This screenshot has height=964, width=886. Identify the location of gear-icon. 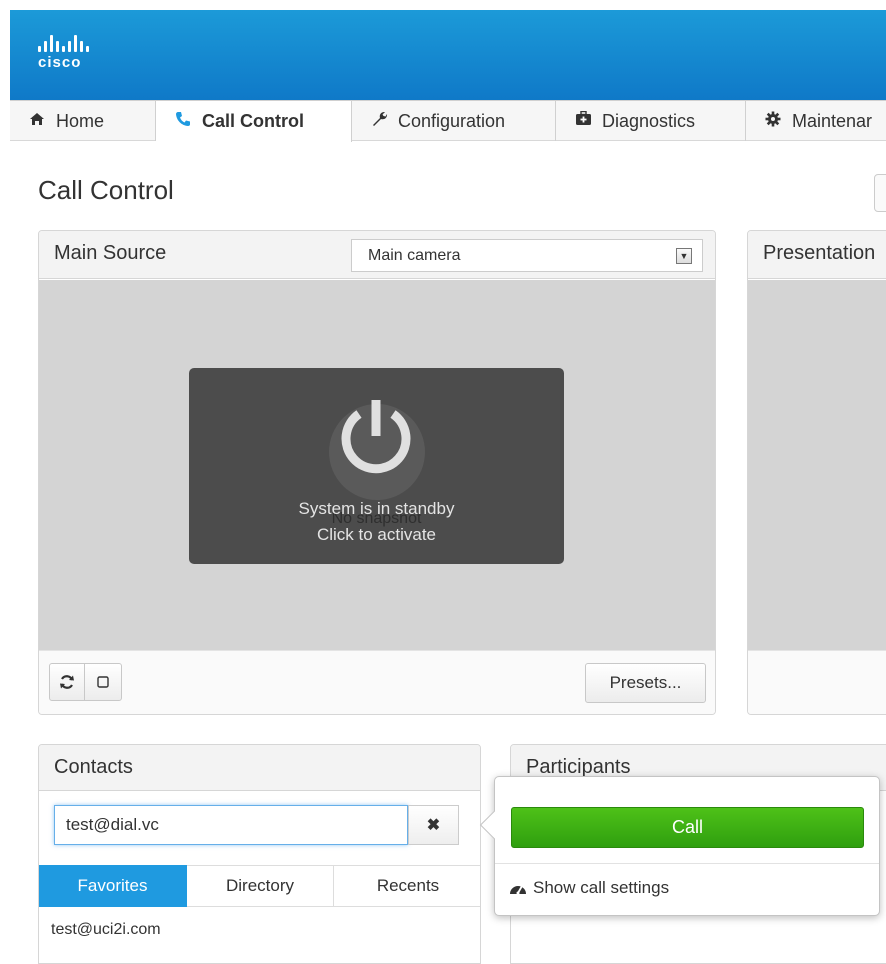
(773, 121).